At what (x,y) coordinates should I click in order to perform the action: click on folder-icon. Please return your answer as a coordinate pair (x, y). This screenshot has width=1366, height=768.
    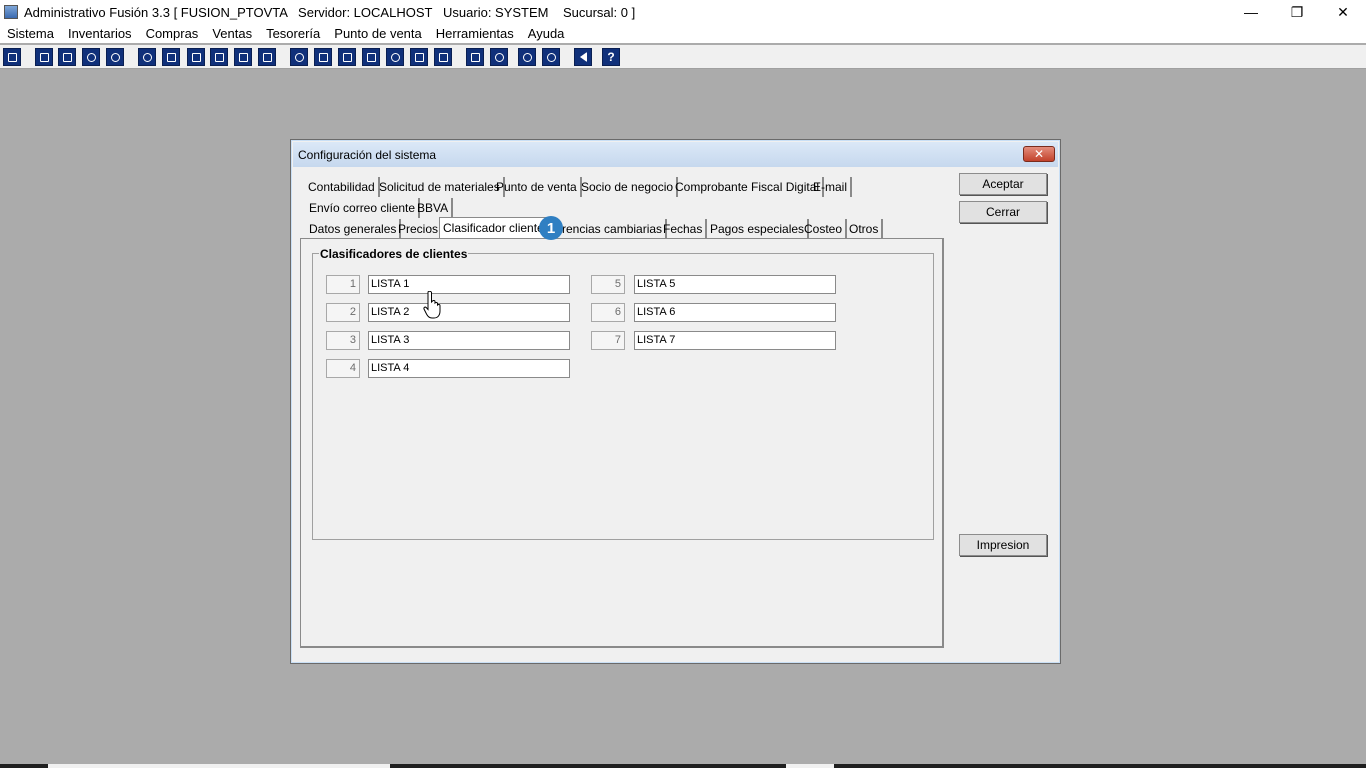
    Looking at the image, I should click on (171, 57).